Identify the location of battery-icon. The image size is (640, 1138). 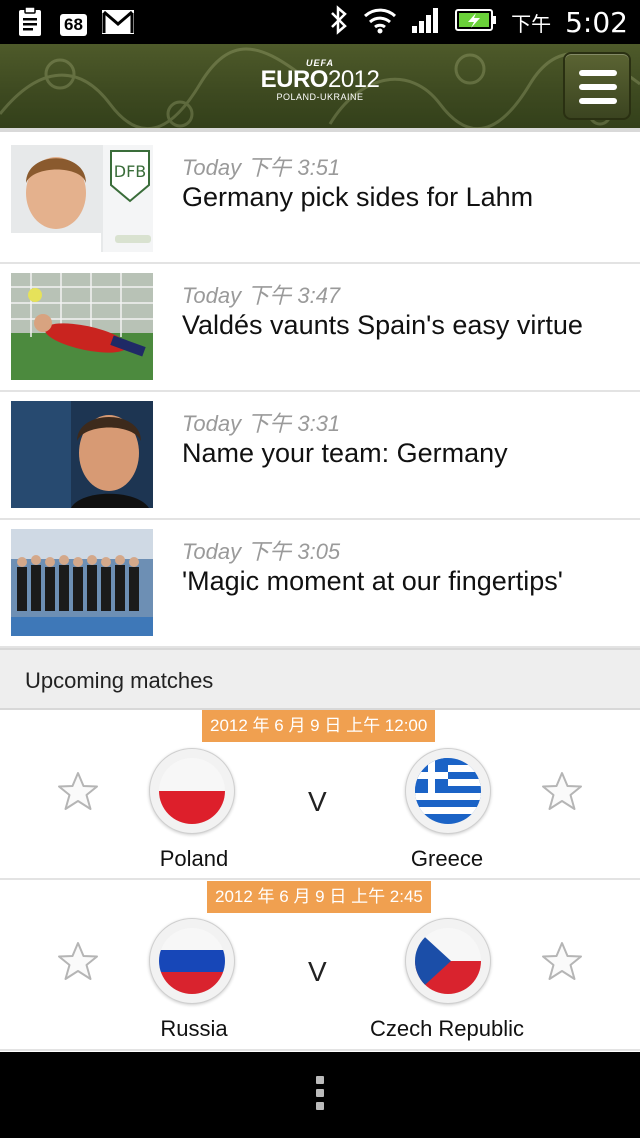
(476, 22).